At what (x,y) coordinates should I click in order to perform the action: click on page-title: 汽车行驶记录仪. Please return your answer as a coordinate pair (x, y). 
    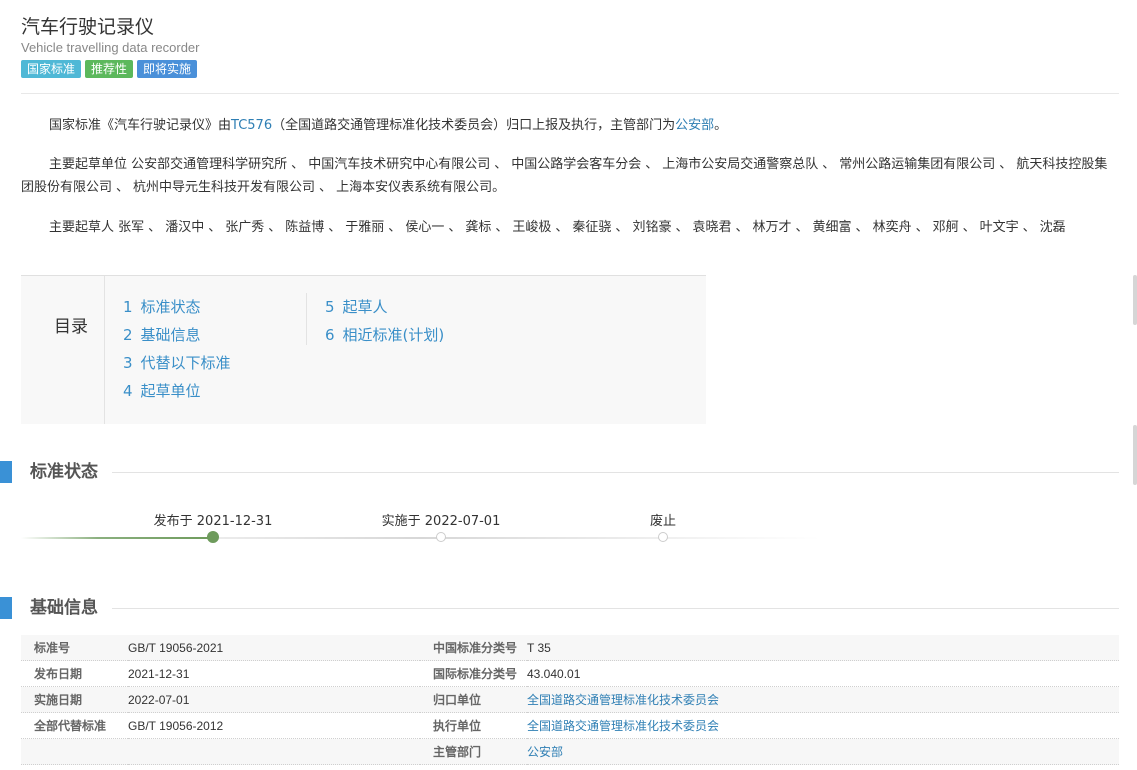
    Looking at the image, I should click on (88, 27).